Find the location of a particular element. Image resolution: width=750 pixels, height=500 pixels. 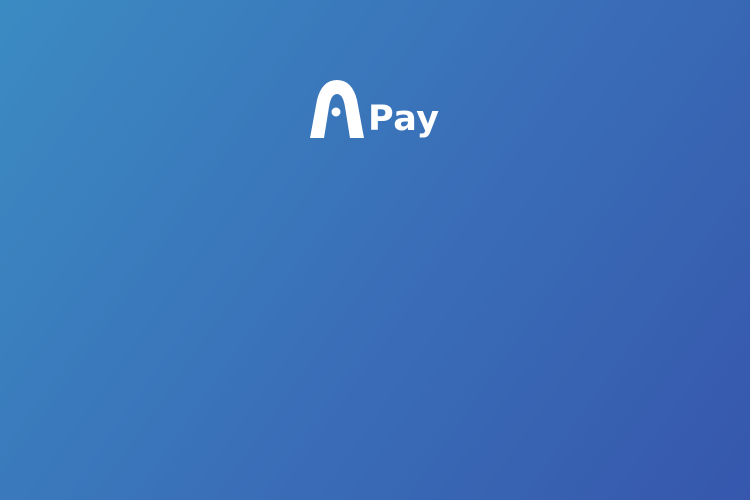

brand-logo: Pay is located at coordinates (374, 115).